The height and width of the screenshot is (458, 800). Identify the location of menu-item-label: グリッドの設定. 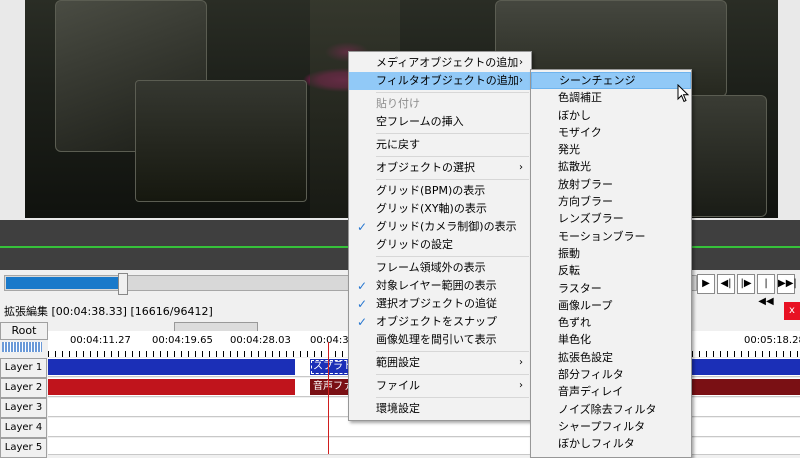
(414, 244).